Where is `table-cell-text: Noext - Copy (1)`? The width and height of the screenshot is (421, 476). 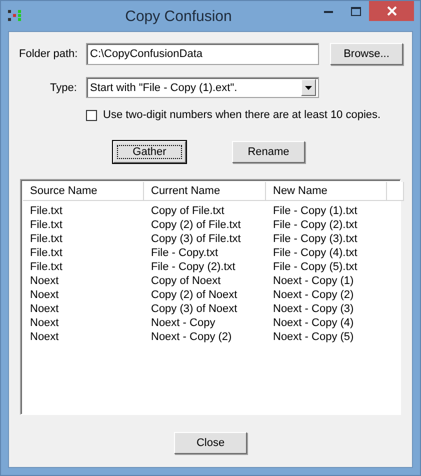 table-cell-text: Noext - Copy (1) is located at coordinates (313, 281).